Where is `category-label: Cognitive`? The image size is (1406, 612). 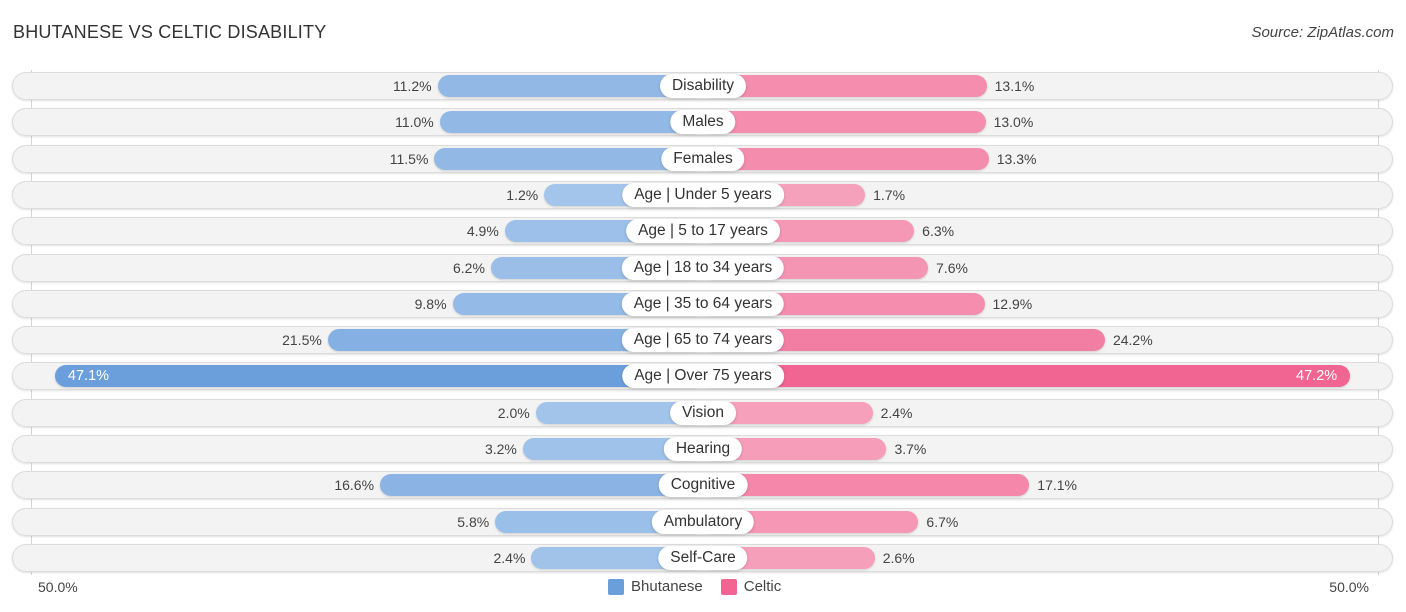
category-label: Cognitive is located at coordinates (703, 485).